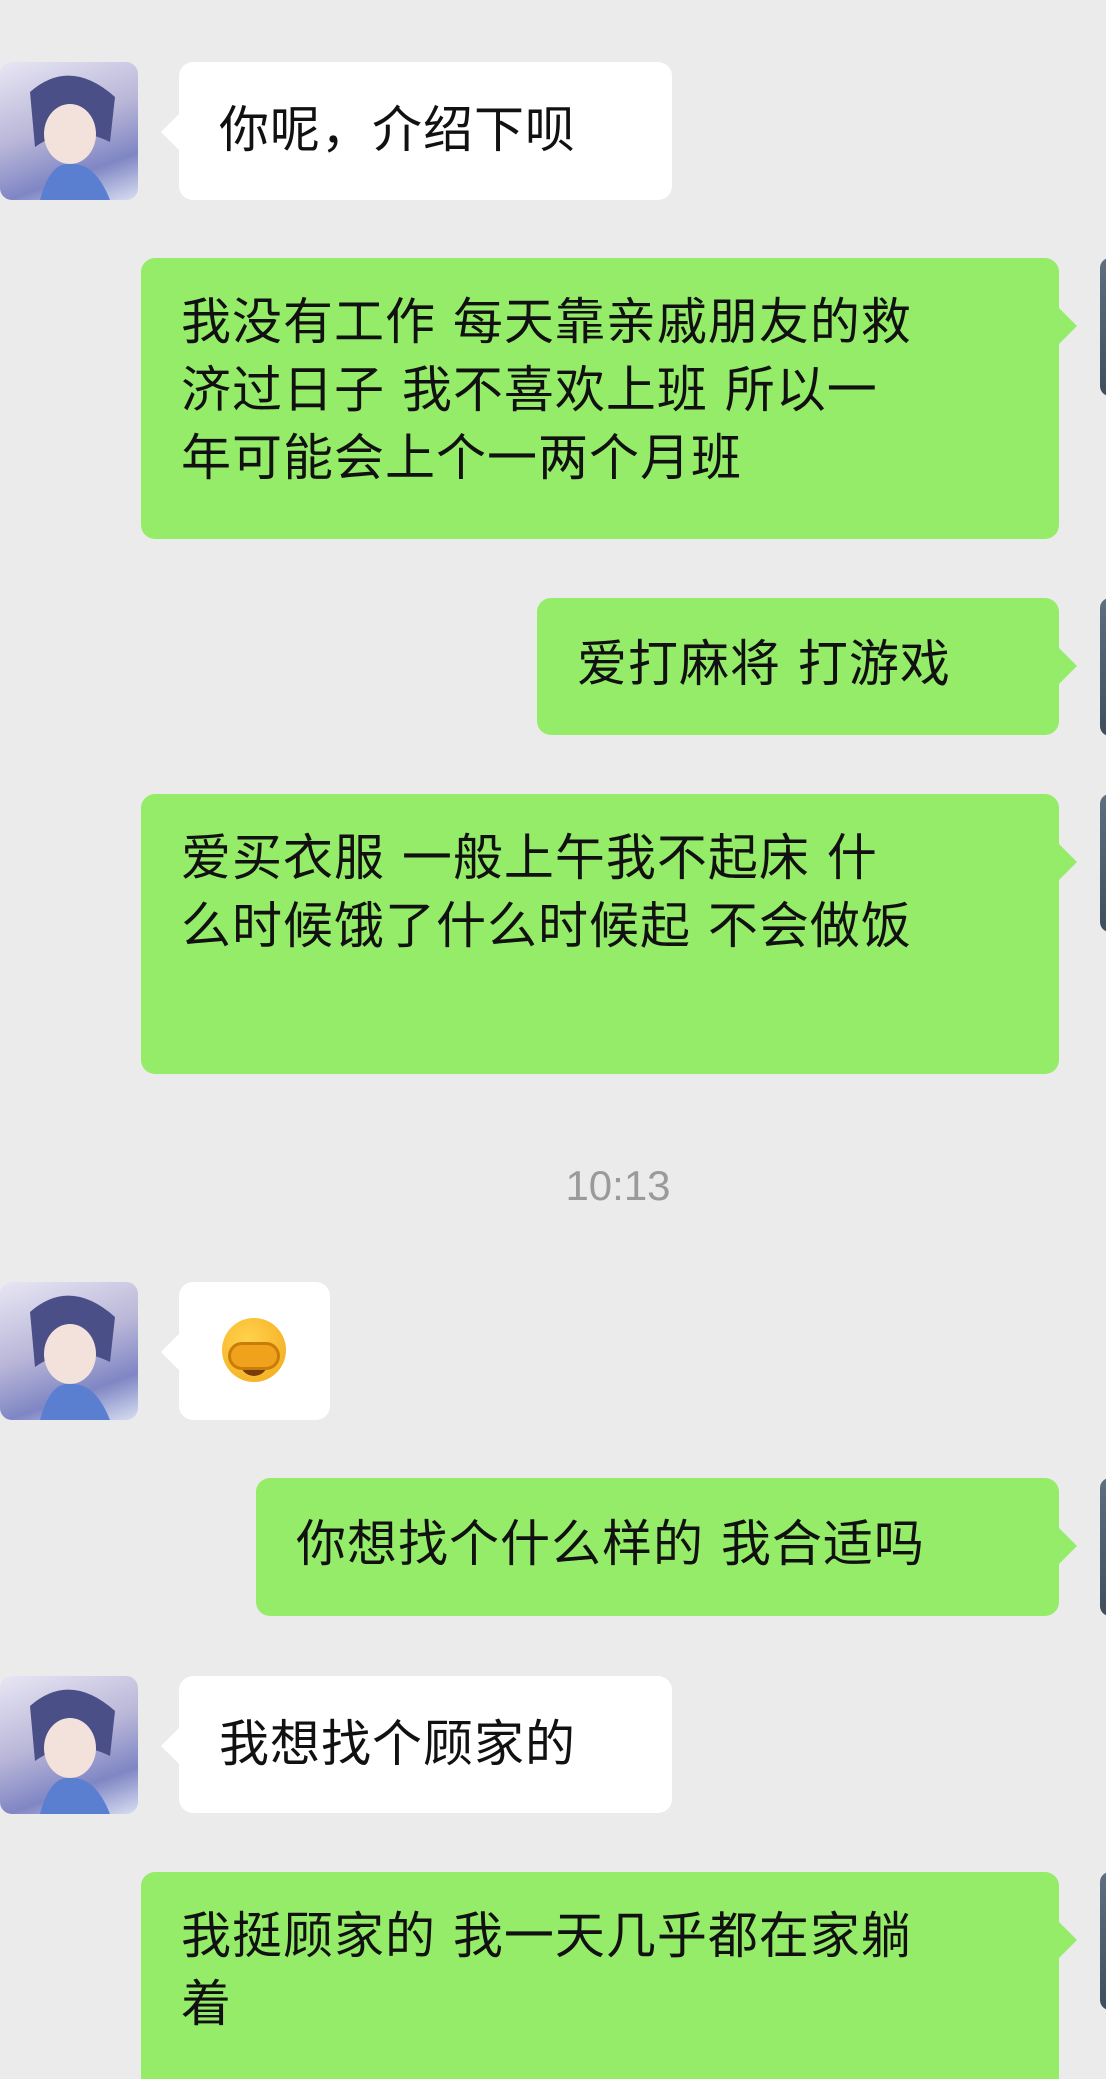  What do you see at coordinates (546, 892) in the screenshot?
I see `message-text: 爱买衣服 一般上午我不起床 什 么时候饿了什么时候起 不会做饭` at bounding box center [546, 892].